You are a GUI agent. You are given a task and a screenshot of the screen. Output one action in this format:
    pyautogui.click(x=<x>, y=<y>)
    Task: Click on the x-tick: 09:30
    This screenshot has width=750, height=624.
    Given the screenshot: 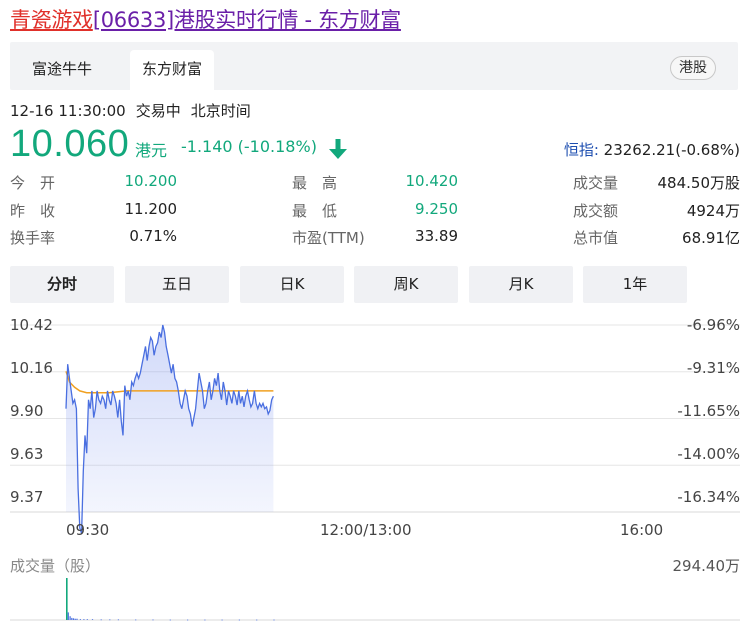 What is the action you would take?
    pyautogui.click(x=88, y=530)
    